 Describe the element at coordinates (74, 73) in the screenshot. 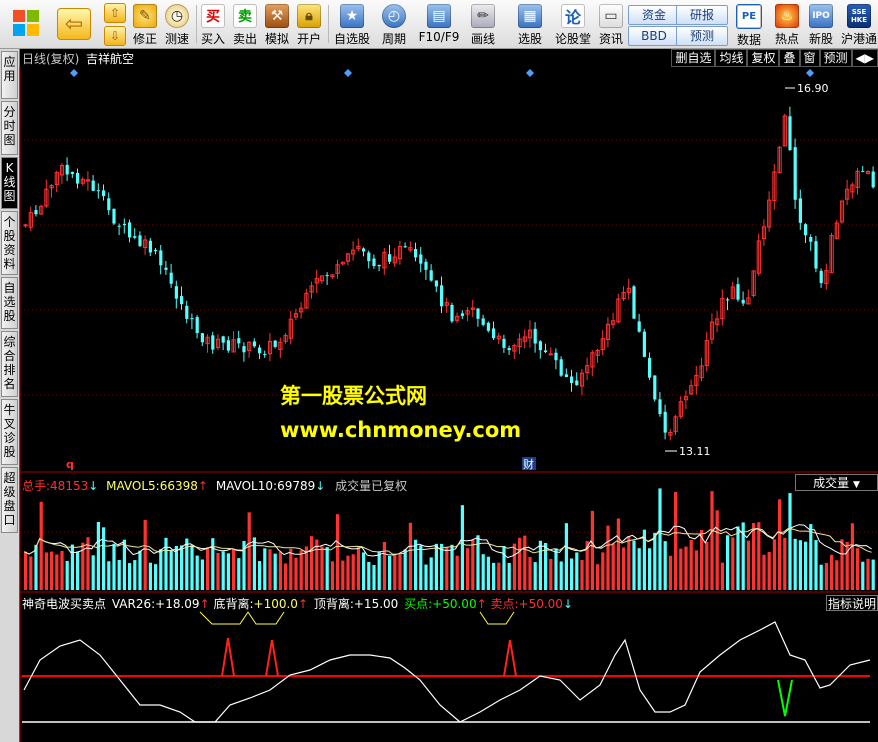

I see `event-diamond-icon` at that location.